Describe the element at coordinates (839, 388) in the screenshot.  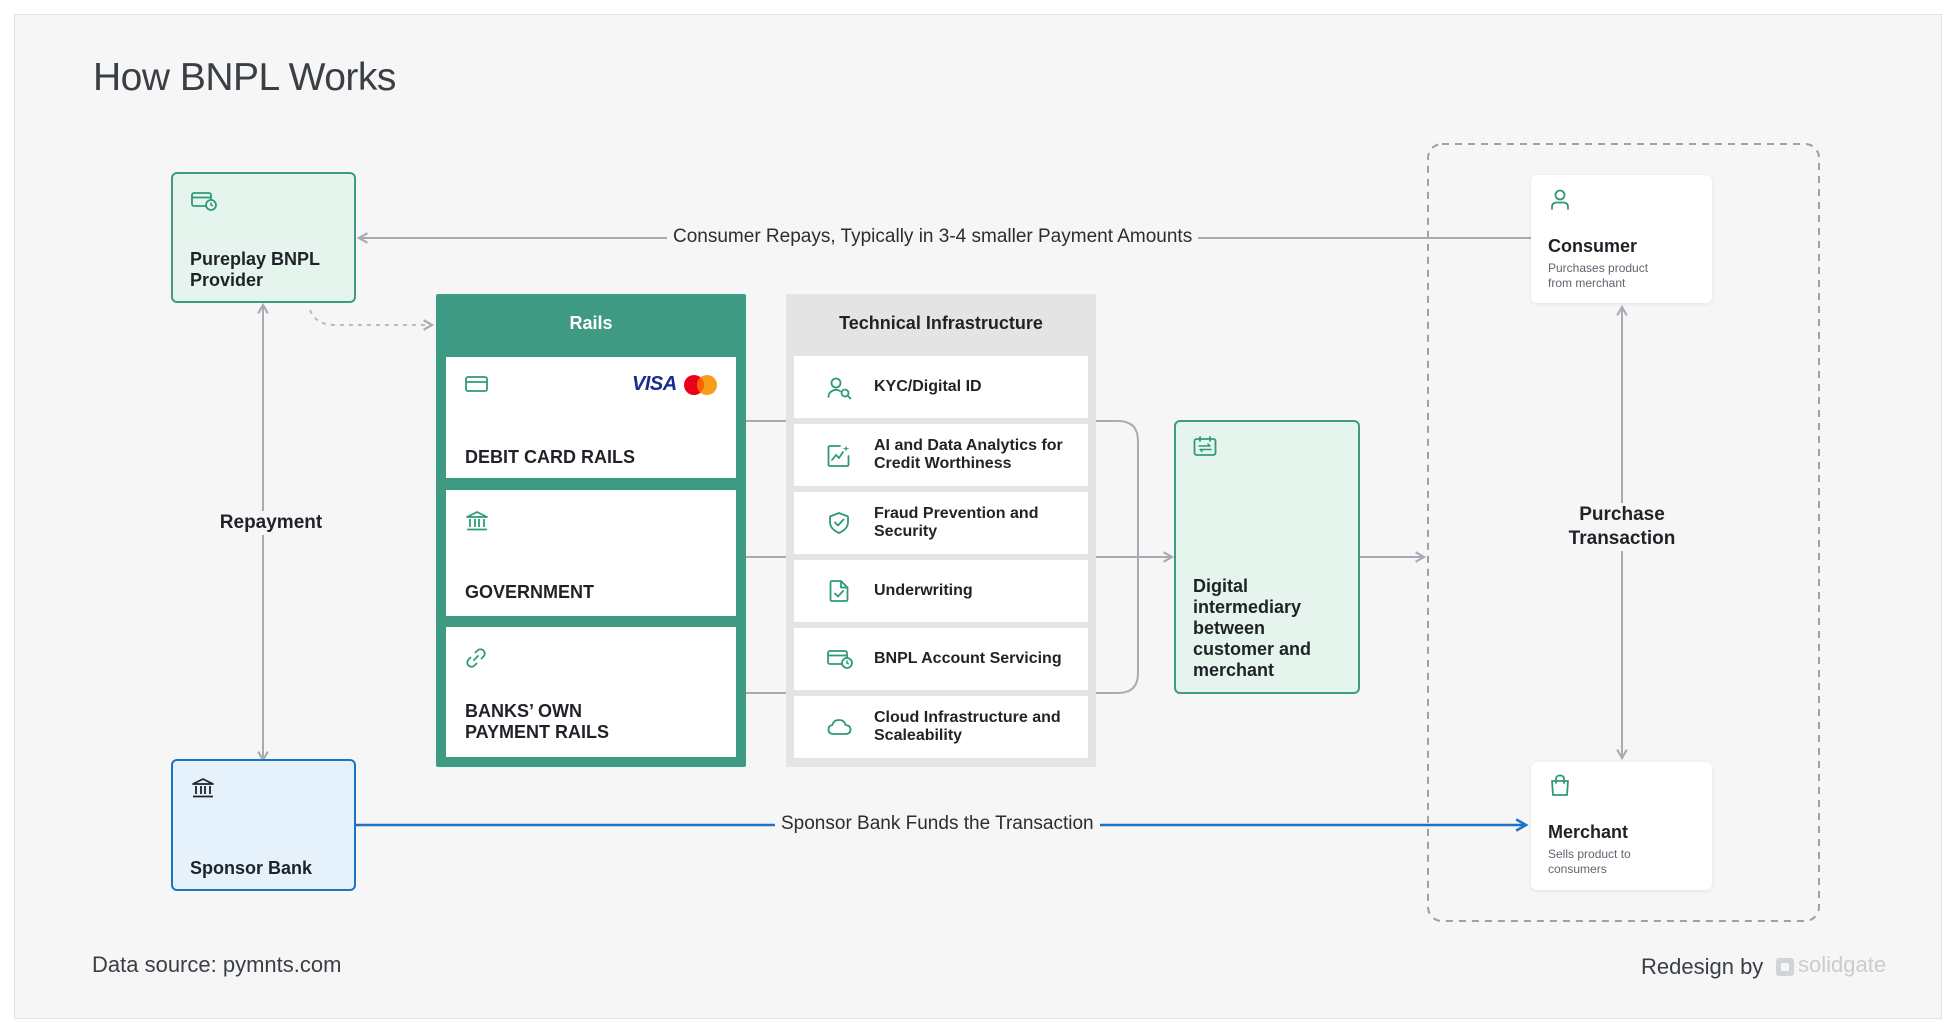
I see `user-search-icon` at that location.